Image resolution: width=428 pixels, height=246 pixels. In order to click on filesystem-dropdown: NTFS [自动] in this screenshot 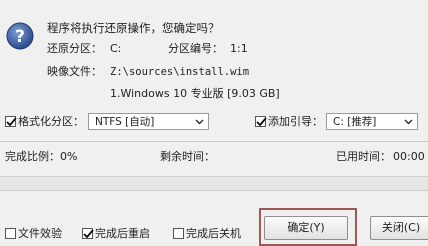, I will do `click(148, 121)`.